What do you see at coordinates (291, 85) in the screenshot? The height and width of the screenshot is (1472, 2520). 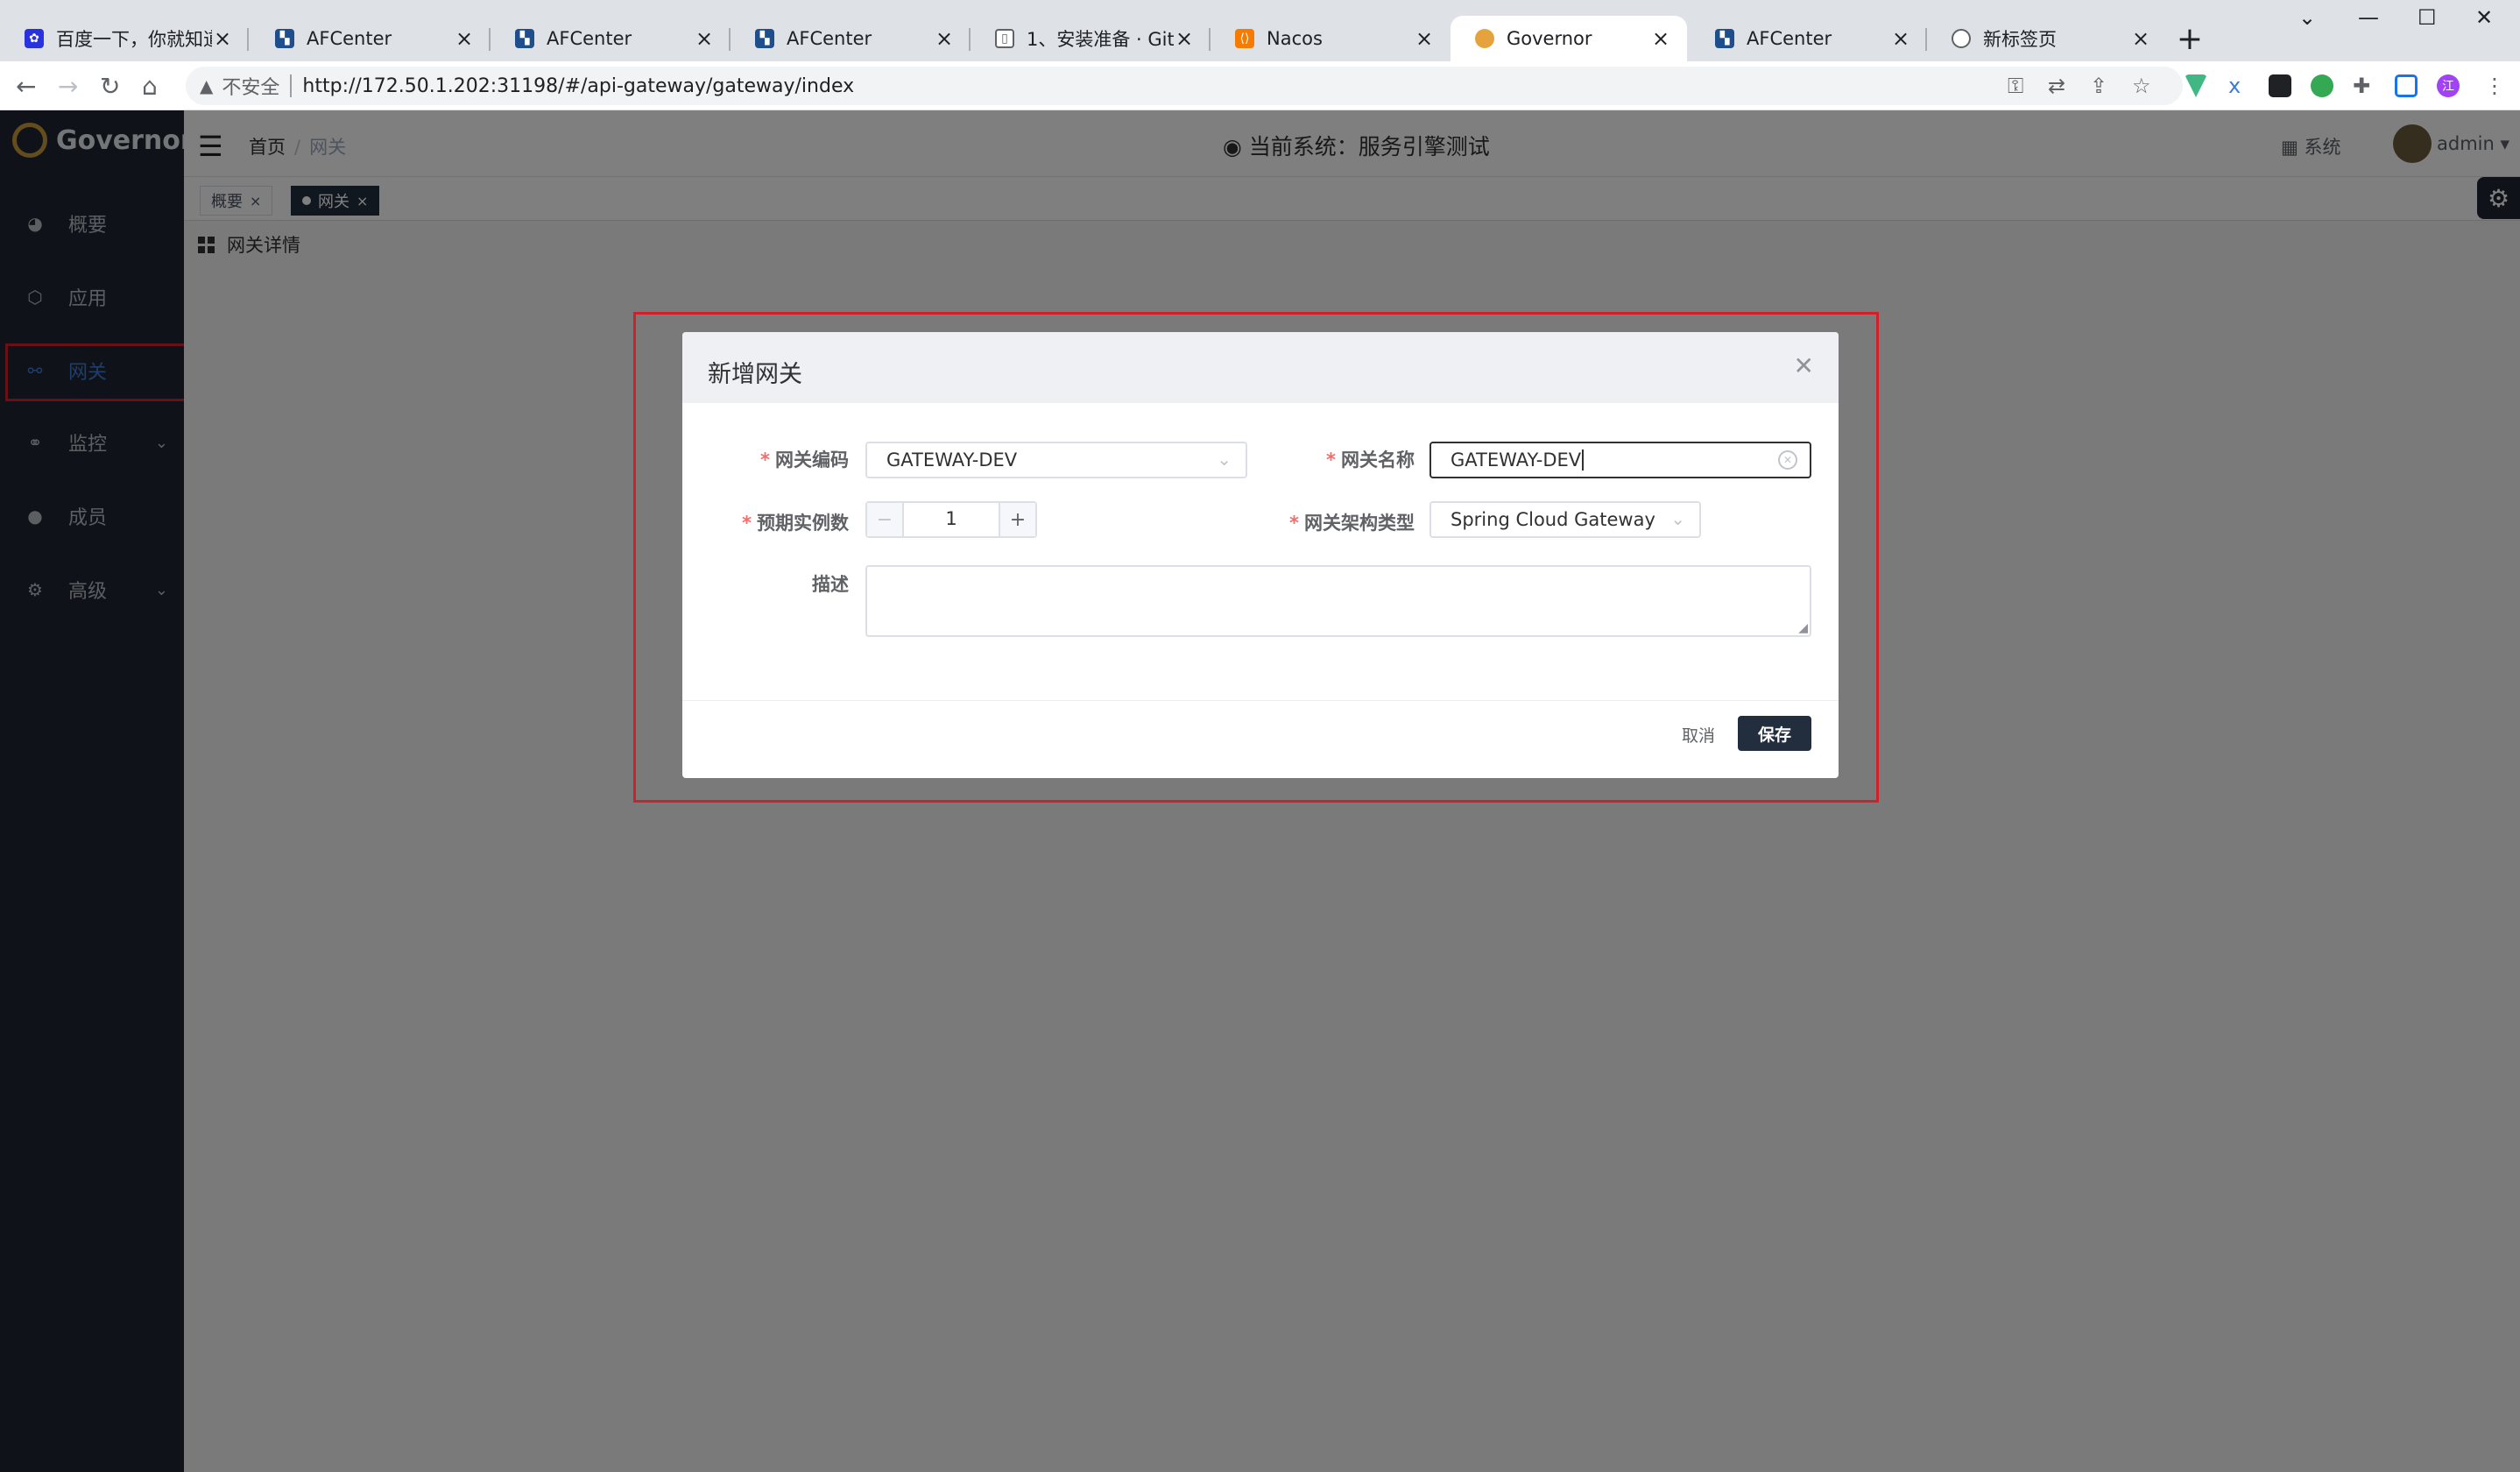 I see `divider` at bounding box center [291, 85].